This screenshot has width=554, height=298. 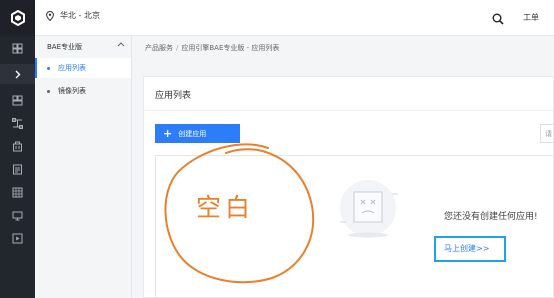 I want to click on logo, so click(x=17, y=18).